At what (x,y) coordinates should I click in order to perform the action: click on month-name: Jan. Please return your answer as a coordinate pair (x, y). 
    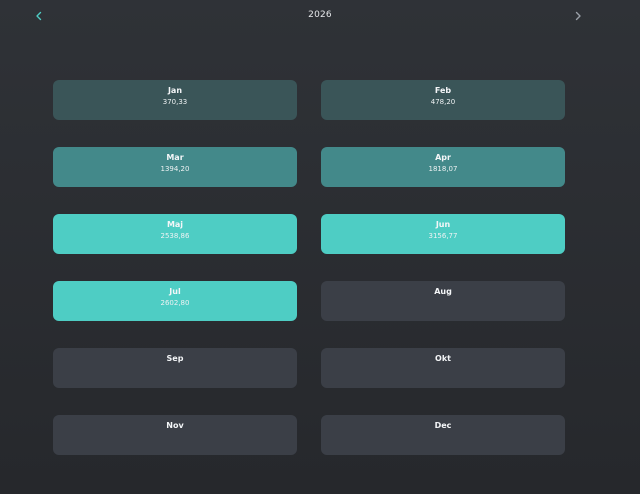
    Looking at the image, I should click on (175, 90).